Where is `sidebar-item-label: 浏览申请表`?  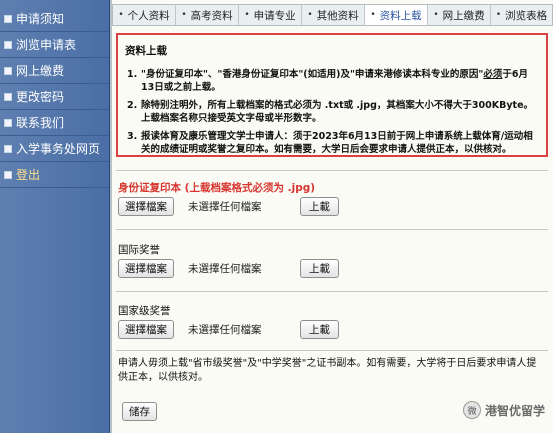 sidebar-item-label: 浏览申请表 is located at coordinates (46, 45).